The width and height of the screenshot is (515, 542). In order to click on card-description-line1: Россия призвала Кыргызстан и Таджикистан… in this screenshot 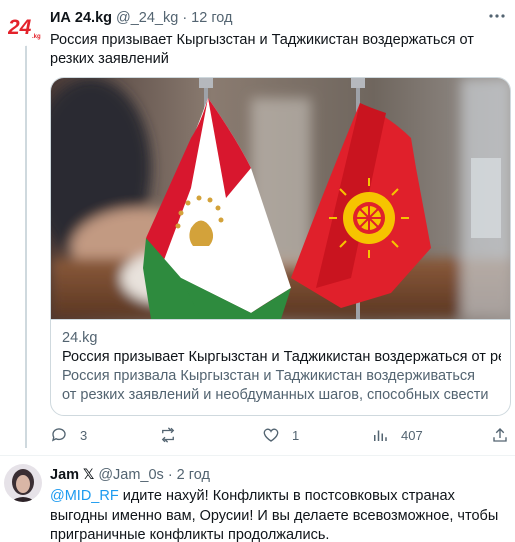, I will do `click(269, 376)`.